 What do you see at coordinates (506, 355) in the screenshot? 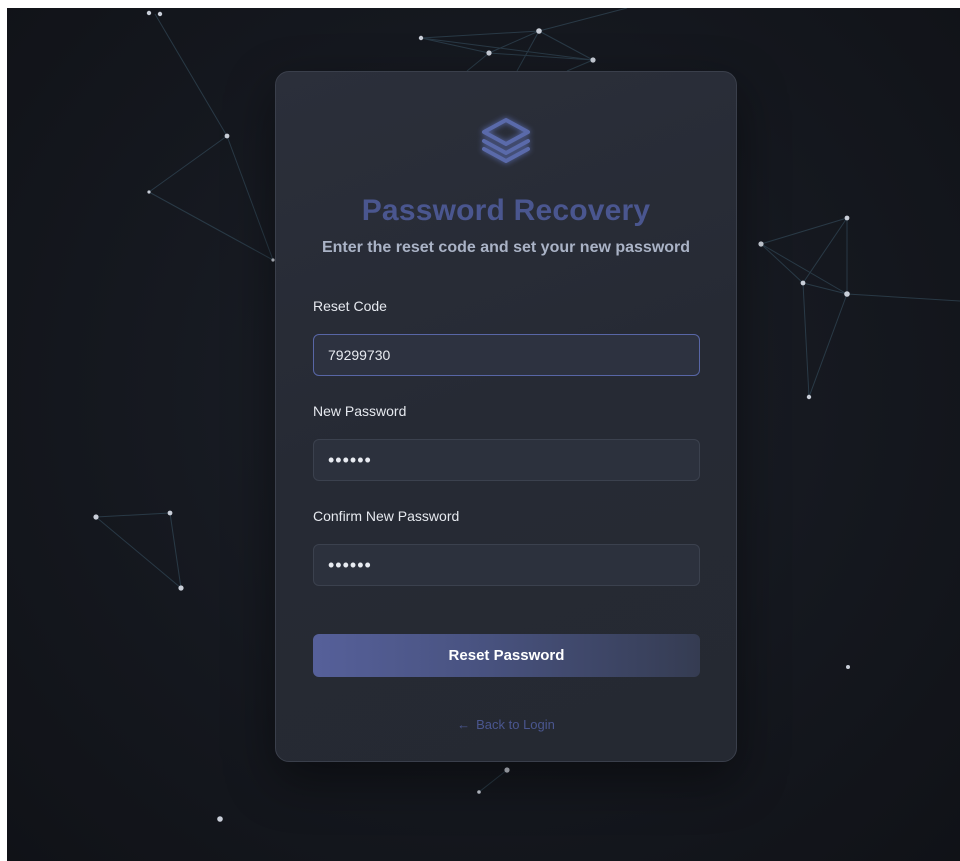
I see `reset-code-input` at bounding box center [506, 355].